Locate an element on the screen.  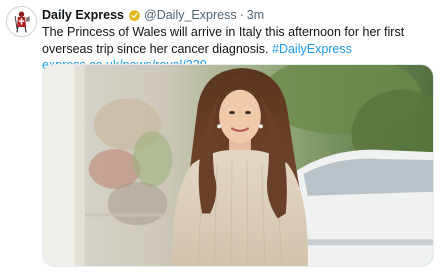
hashtag-link: #DailyExpress is located at coordinates (312, 49).